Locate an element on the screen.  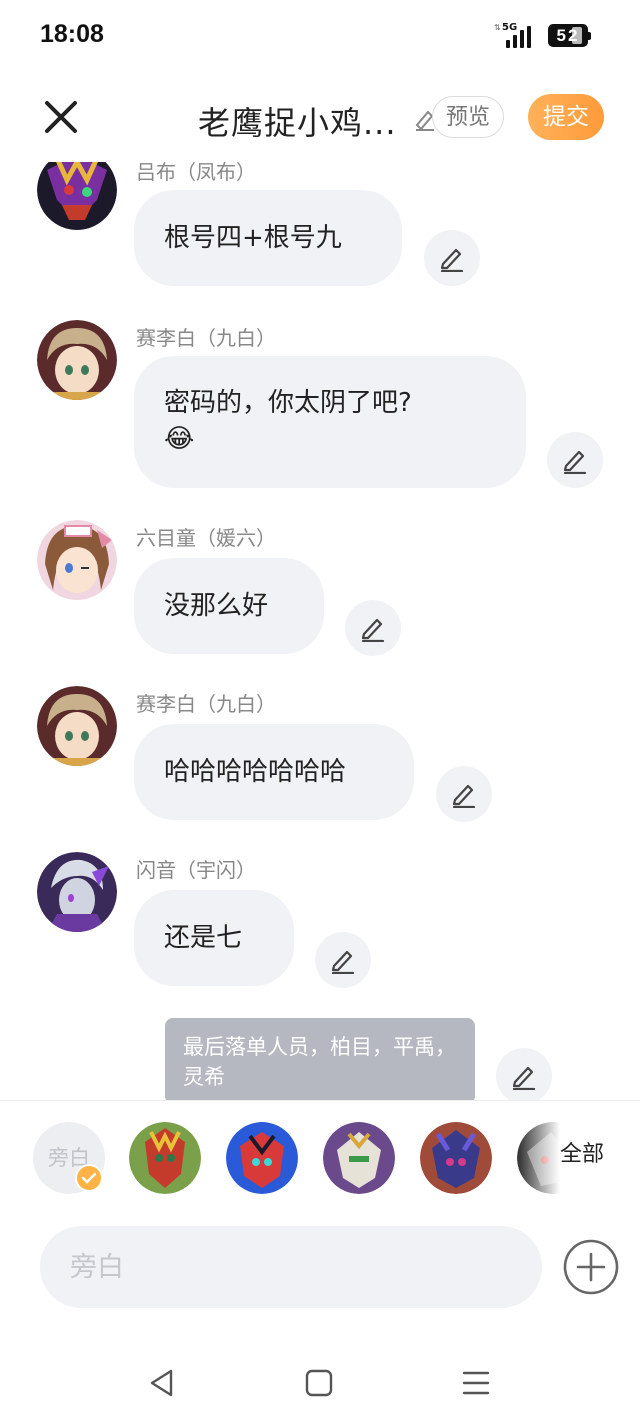
header: 老鹰捉小鸡... 预览 提交 is located at coordinates (320, 117).